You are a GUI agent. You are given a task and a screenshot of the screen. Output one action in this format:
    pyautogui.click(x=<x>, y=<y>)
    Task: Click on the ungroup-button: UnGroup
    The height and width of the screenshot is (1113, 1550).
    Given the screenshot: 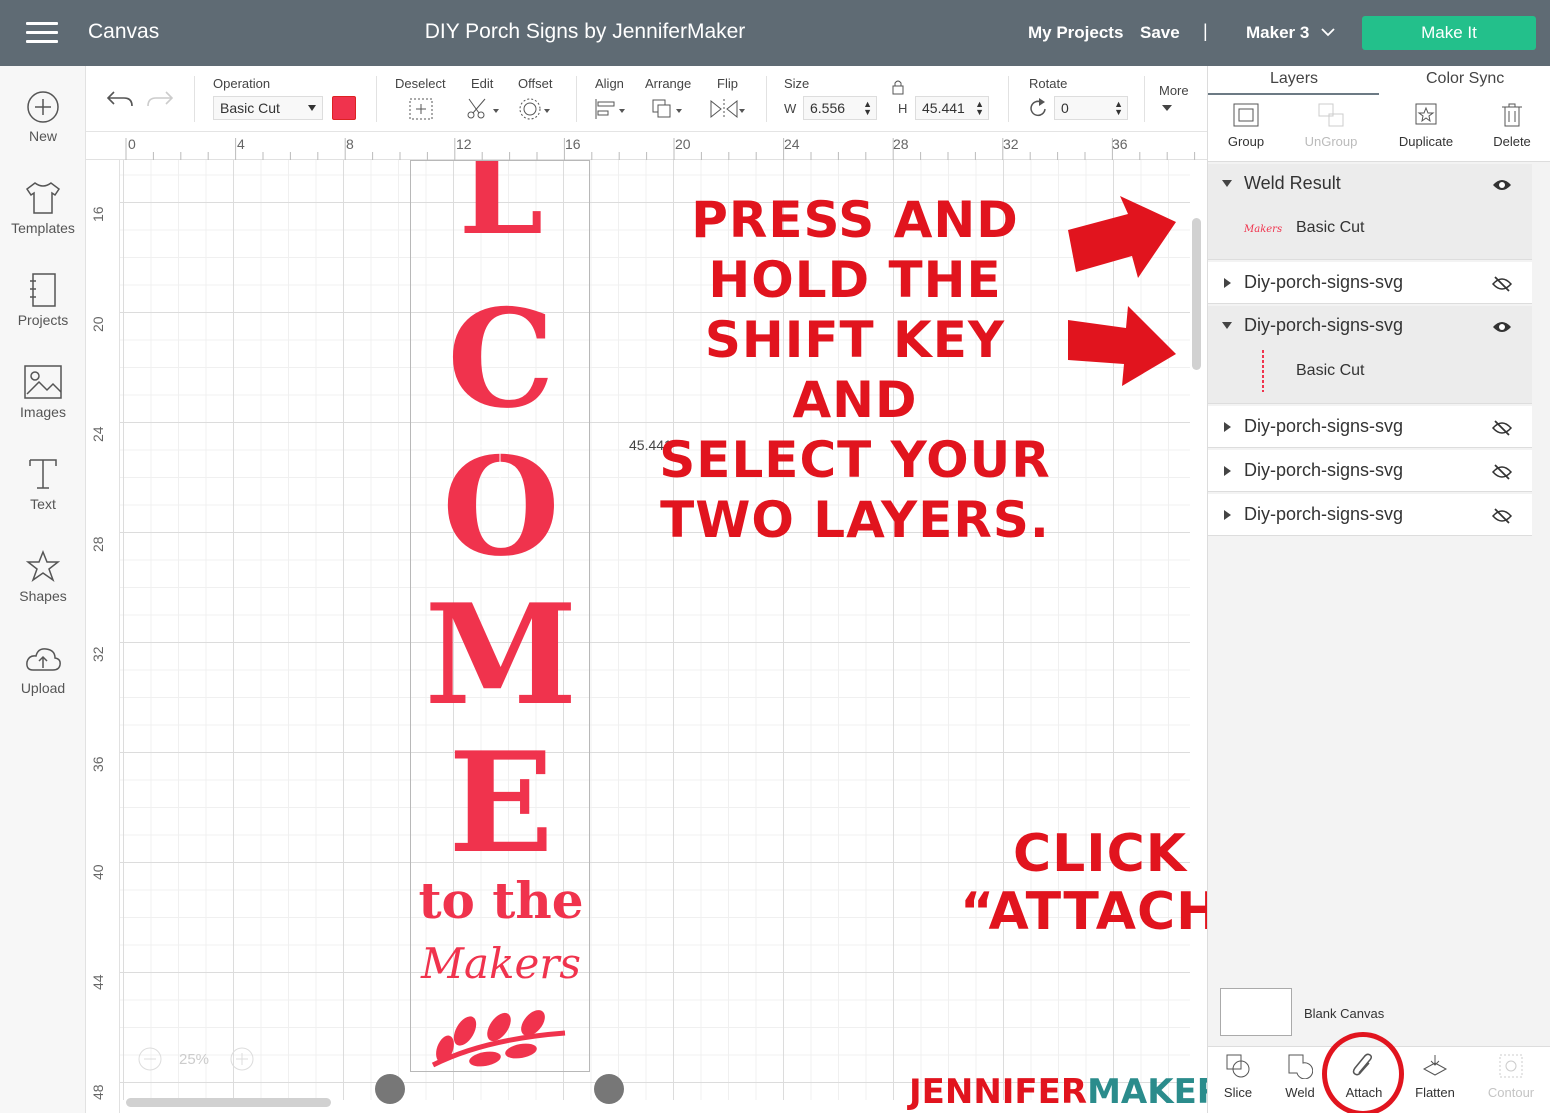 What is the action you would take?
    pyautogui.click(x=1331, y=125)
    